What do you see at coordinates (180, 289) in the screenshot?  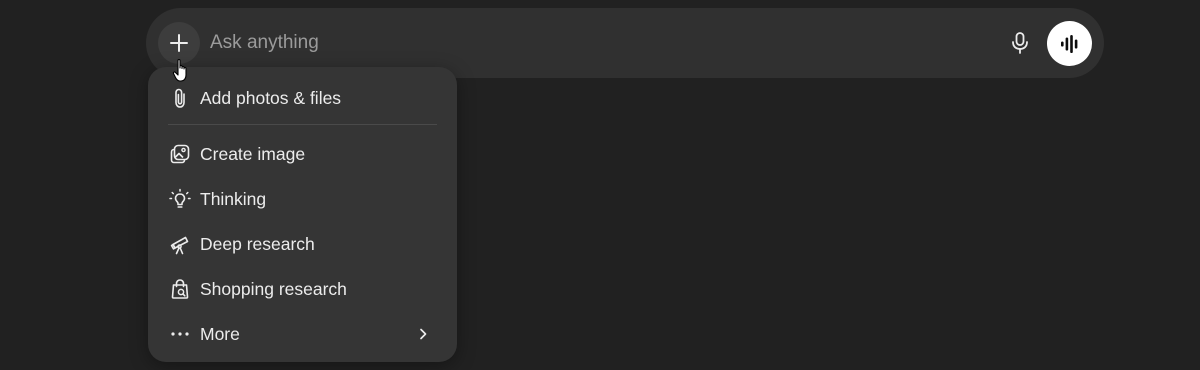 I see `shopping-bag-icon` at bounding box center [180, 289].